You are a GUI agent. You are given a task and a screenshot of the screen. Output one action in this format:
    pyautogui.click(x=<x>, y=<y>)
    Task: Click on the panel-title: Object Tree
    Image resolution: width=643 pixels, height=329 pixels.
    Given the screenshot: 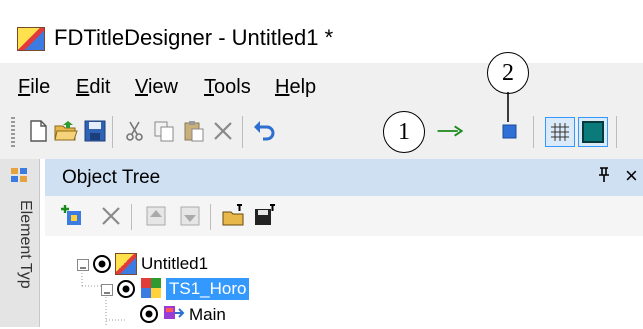 What is the action you would take?
    pyautogui.click(x=111, y=177)
    